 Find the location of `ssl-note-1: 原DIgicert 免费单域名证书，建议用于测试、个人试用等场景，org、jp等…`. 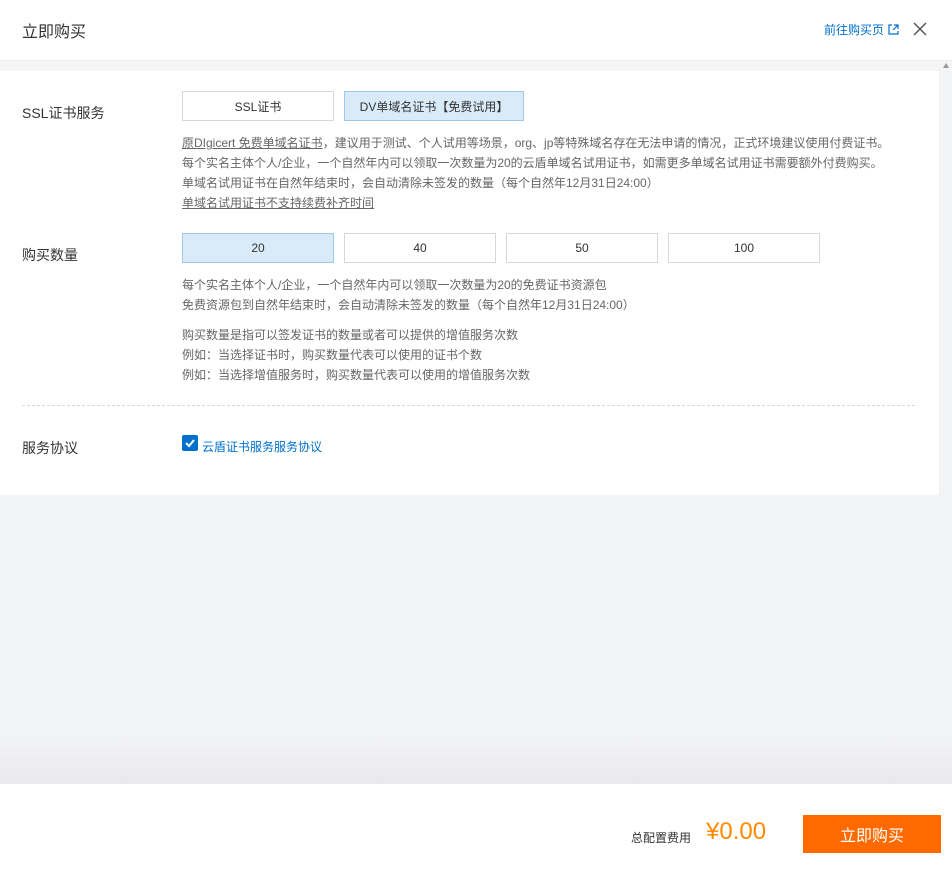

ssl-note-1: 原DIgicert 免费单域名证书，建议用于测试、个人试用等场景，org、jp等… is located at coordinates (535, 143).